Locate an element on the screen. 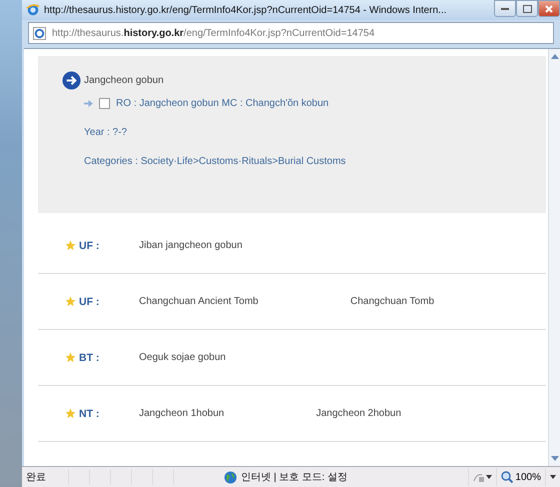  related-term: RO : Jangcheon gobun MC : Changch'ŏn kobun is located at coordinates (222, 103).